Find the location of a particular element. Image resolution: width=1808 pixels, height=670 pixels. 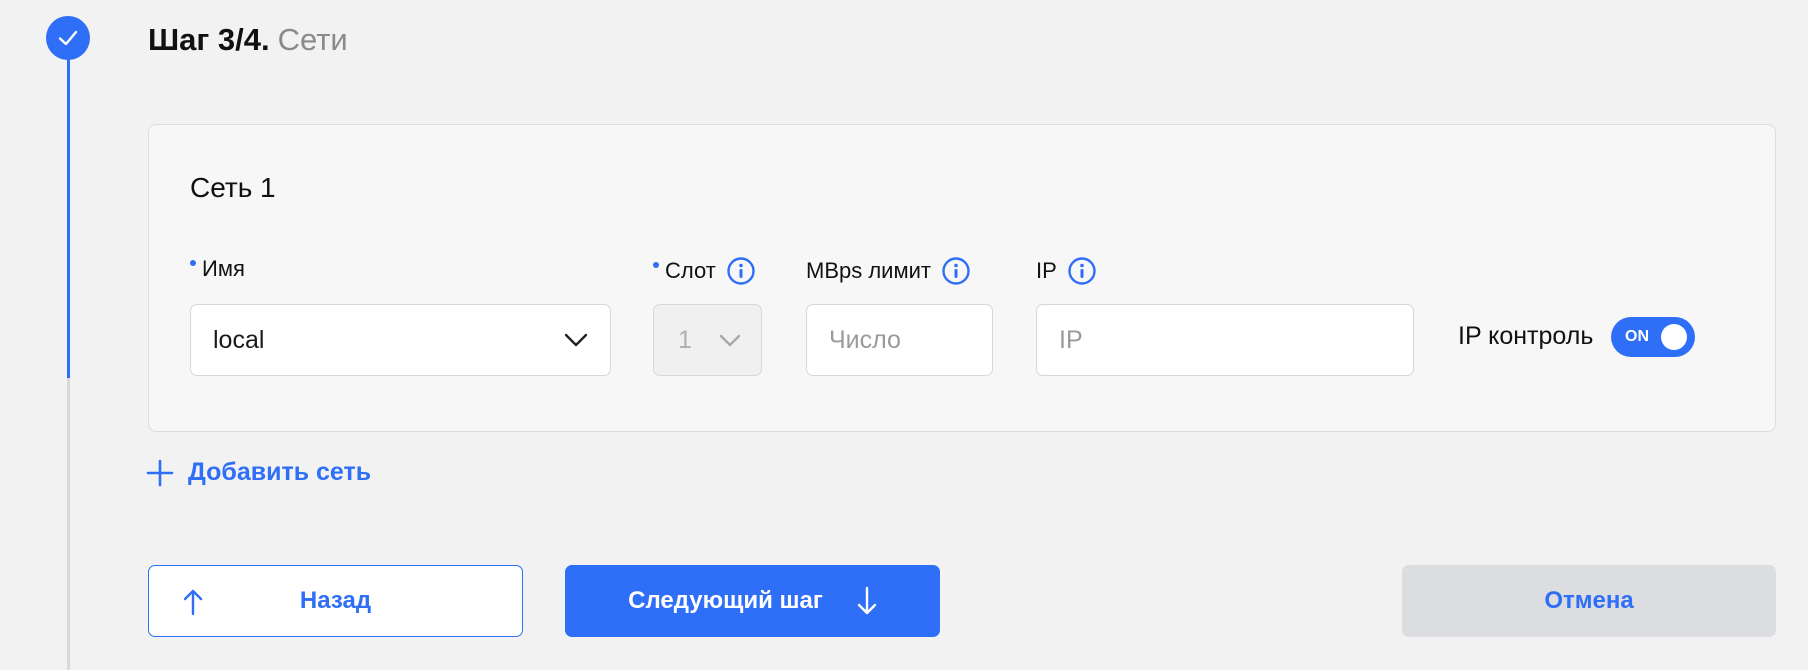

network-name-select: local is located at coordinates (400, 340).